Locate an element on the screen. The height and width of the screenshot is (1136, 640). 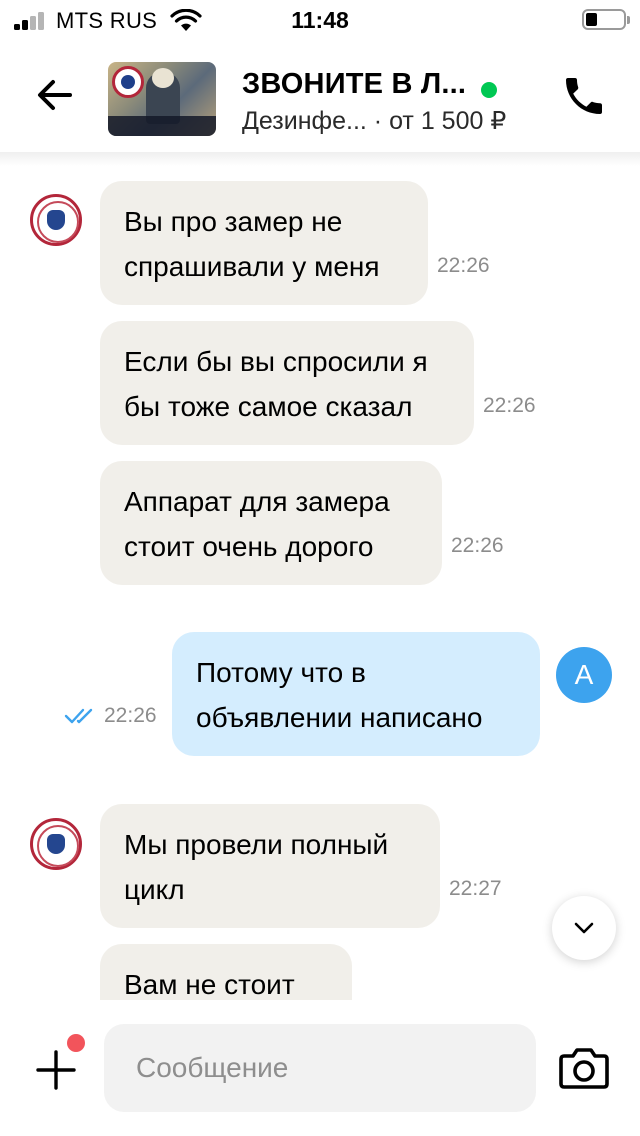
battery-icon is located at coordinates (606, 19).